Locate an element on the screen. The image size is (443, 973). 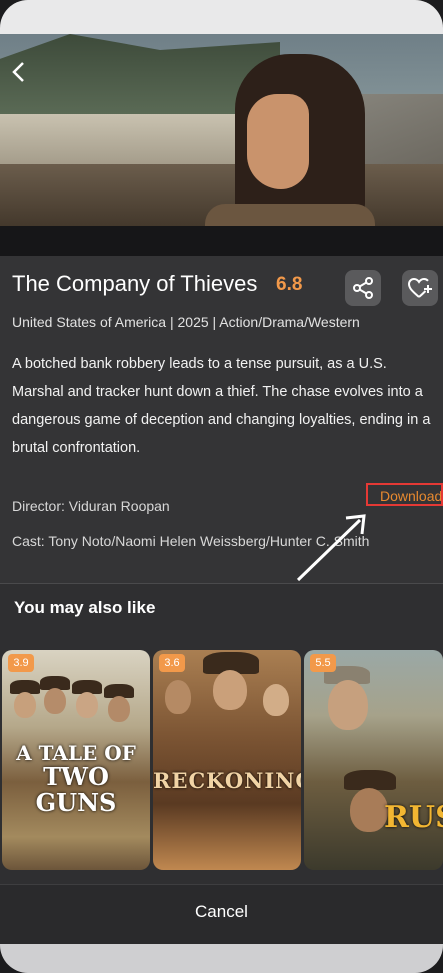
movie-title: The Company of Thieves is located at coordinates (135, 283).